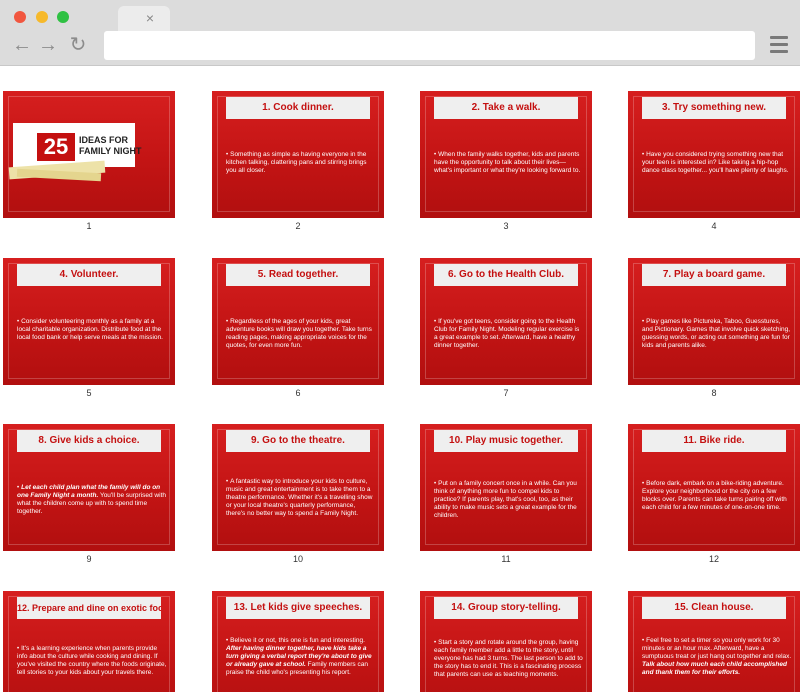  What do you see at coordinates (714, 108) in the screenshot?
I see `slide-title: 3. Try something new.` at bounding box center [714, 108].